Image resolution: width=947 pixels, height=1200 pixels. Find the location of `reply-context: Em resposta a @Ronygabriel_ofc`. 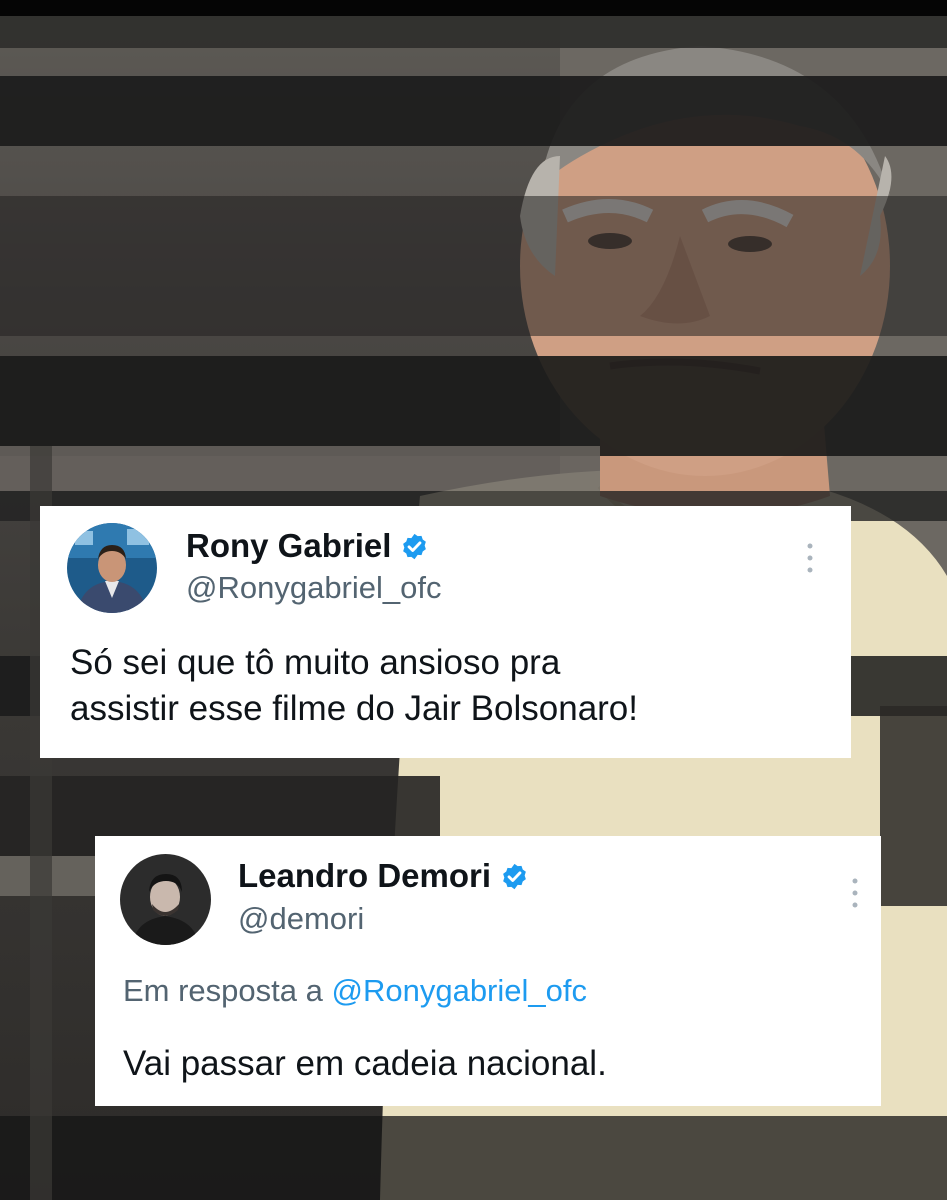

reply-context: Em resposta a @Ronygabriel_ofc is located at coordinates (355, 991).